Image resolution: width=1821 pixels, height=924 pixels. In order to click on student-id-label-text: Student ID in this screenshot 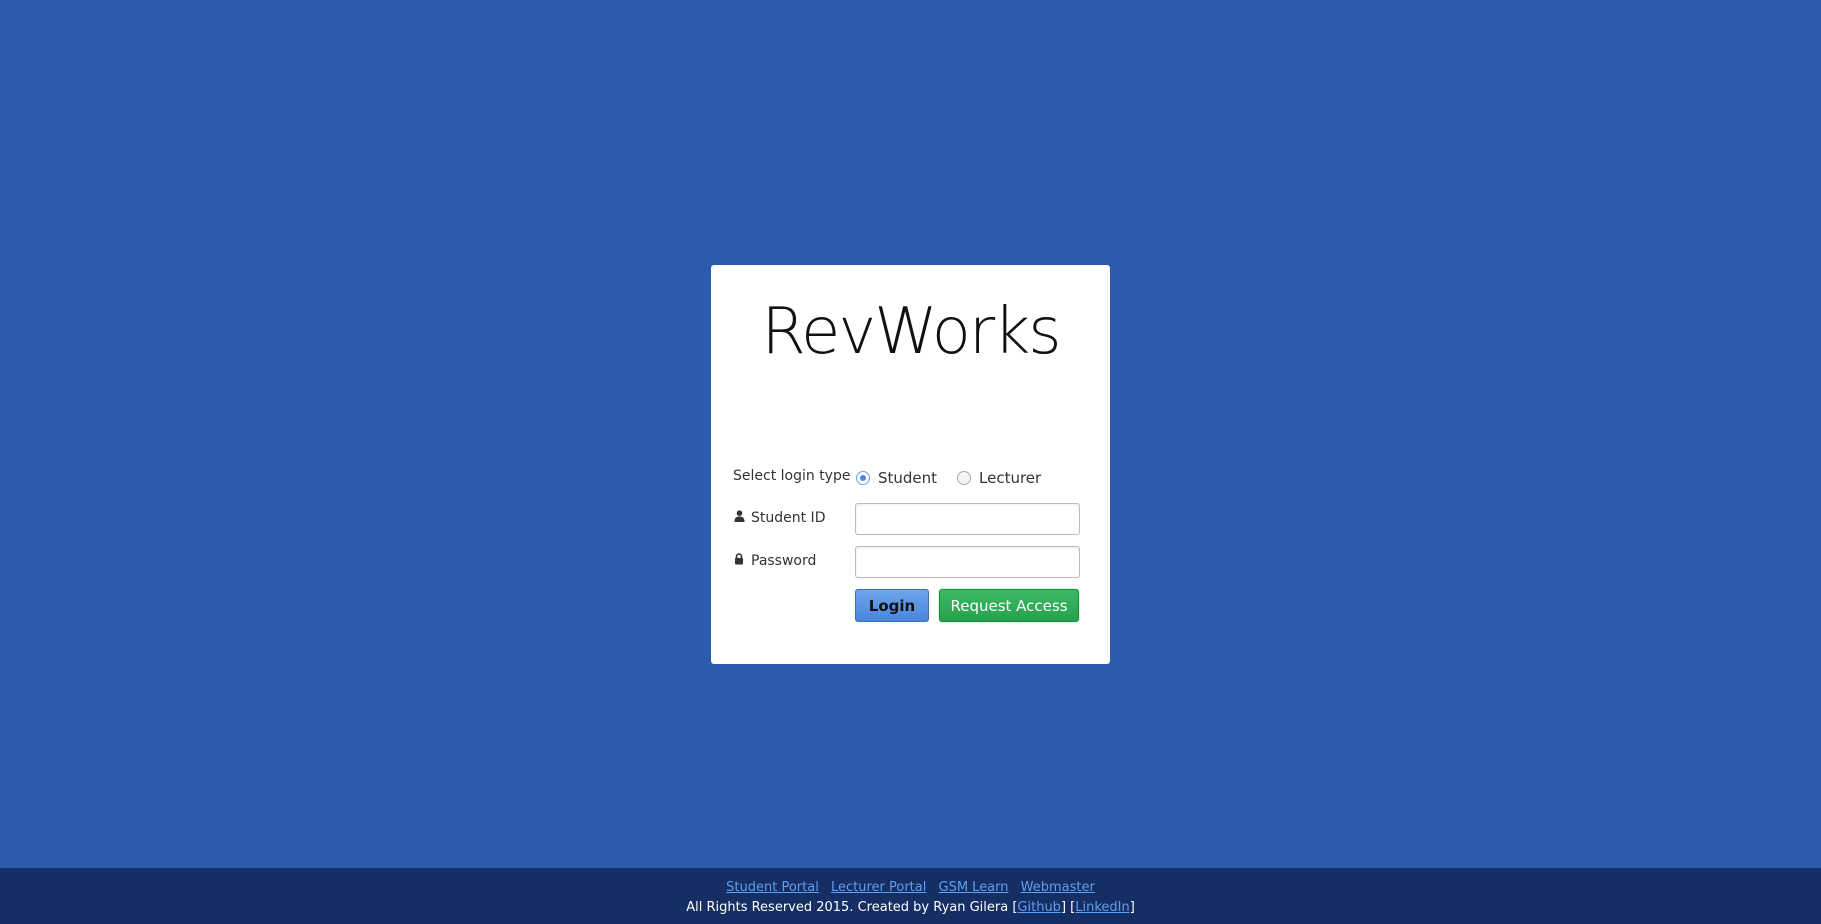, I will do `click(788, 518)`.